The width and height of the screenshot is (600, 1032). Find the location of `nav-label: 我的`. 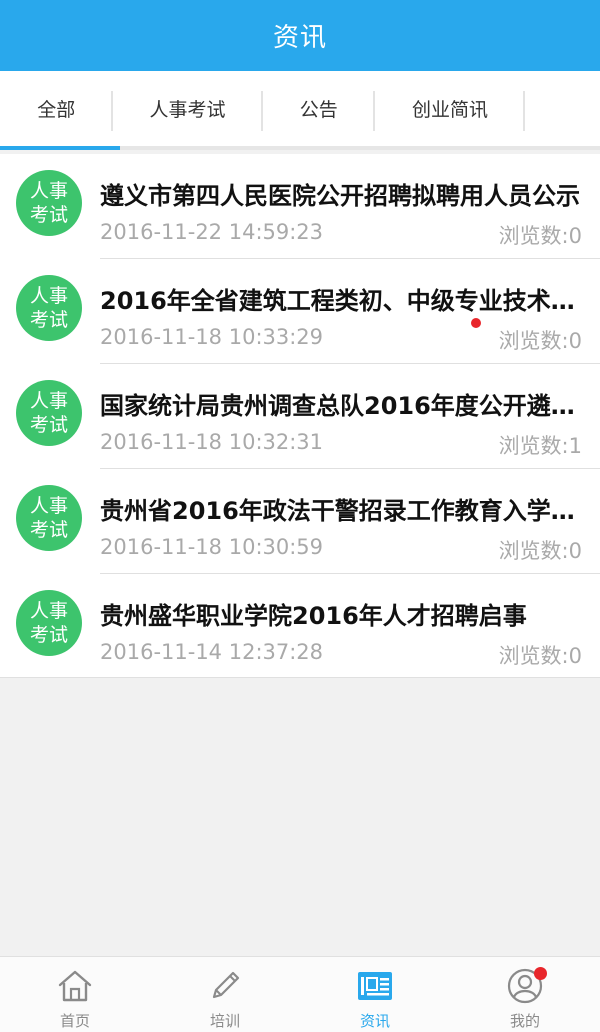

nav-label: 我的 is located at coordinates (524, 1021).